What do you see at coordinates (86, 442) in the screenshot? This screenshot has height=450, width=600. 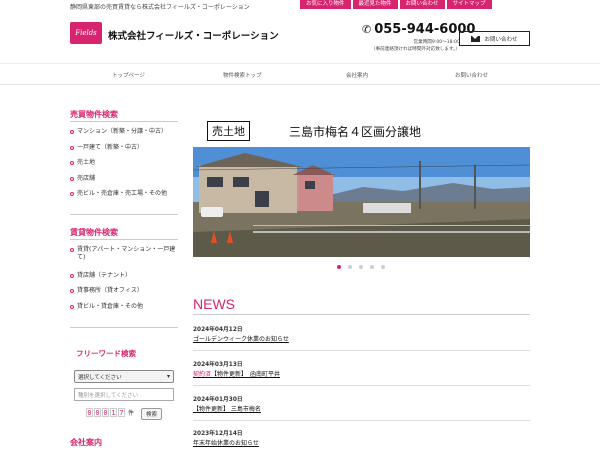 I see `company-heading: 会社案内` at bounding box center [86, 442].